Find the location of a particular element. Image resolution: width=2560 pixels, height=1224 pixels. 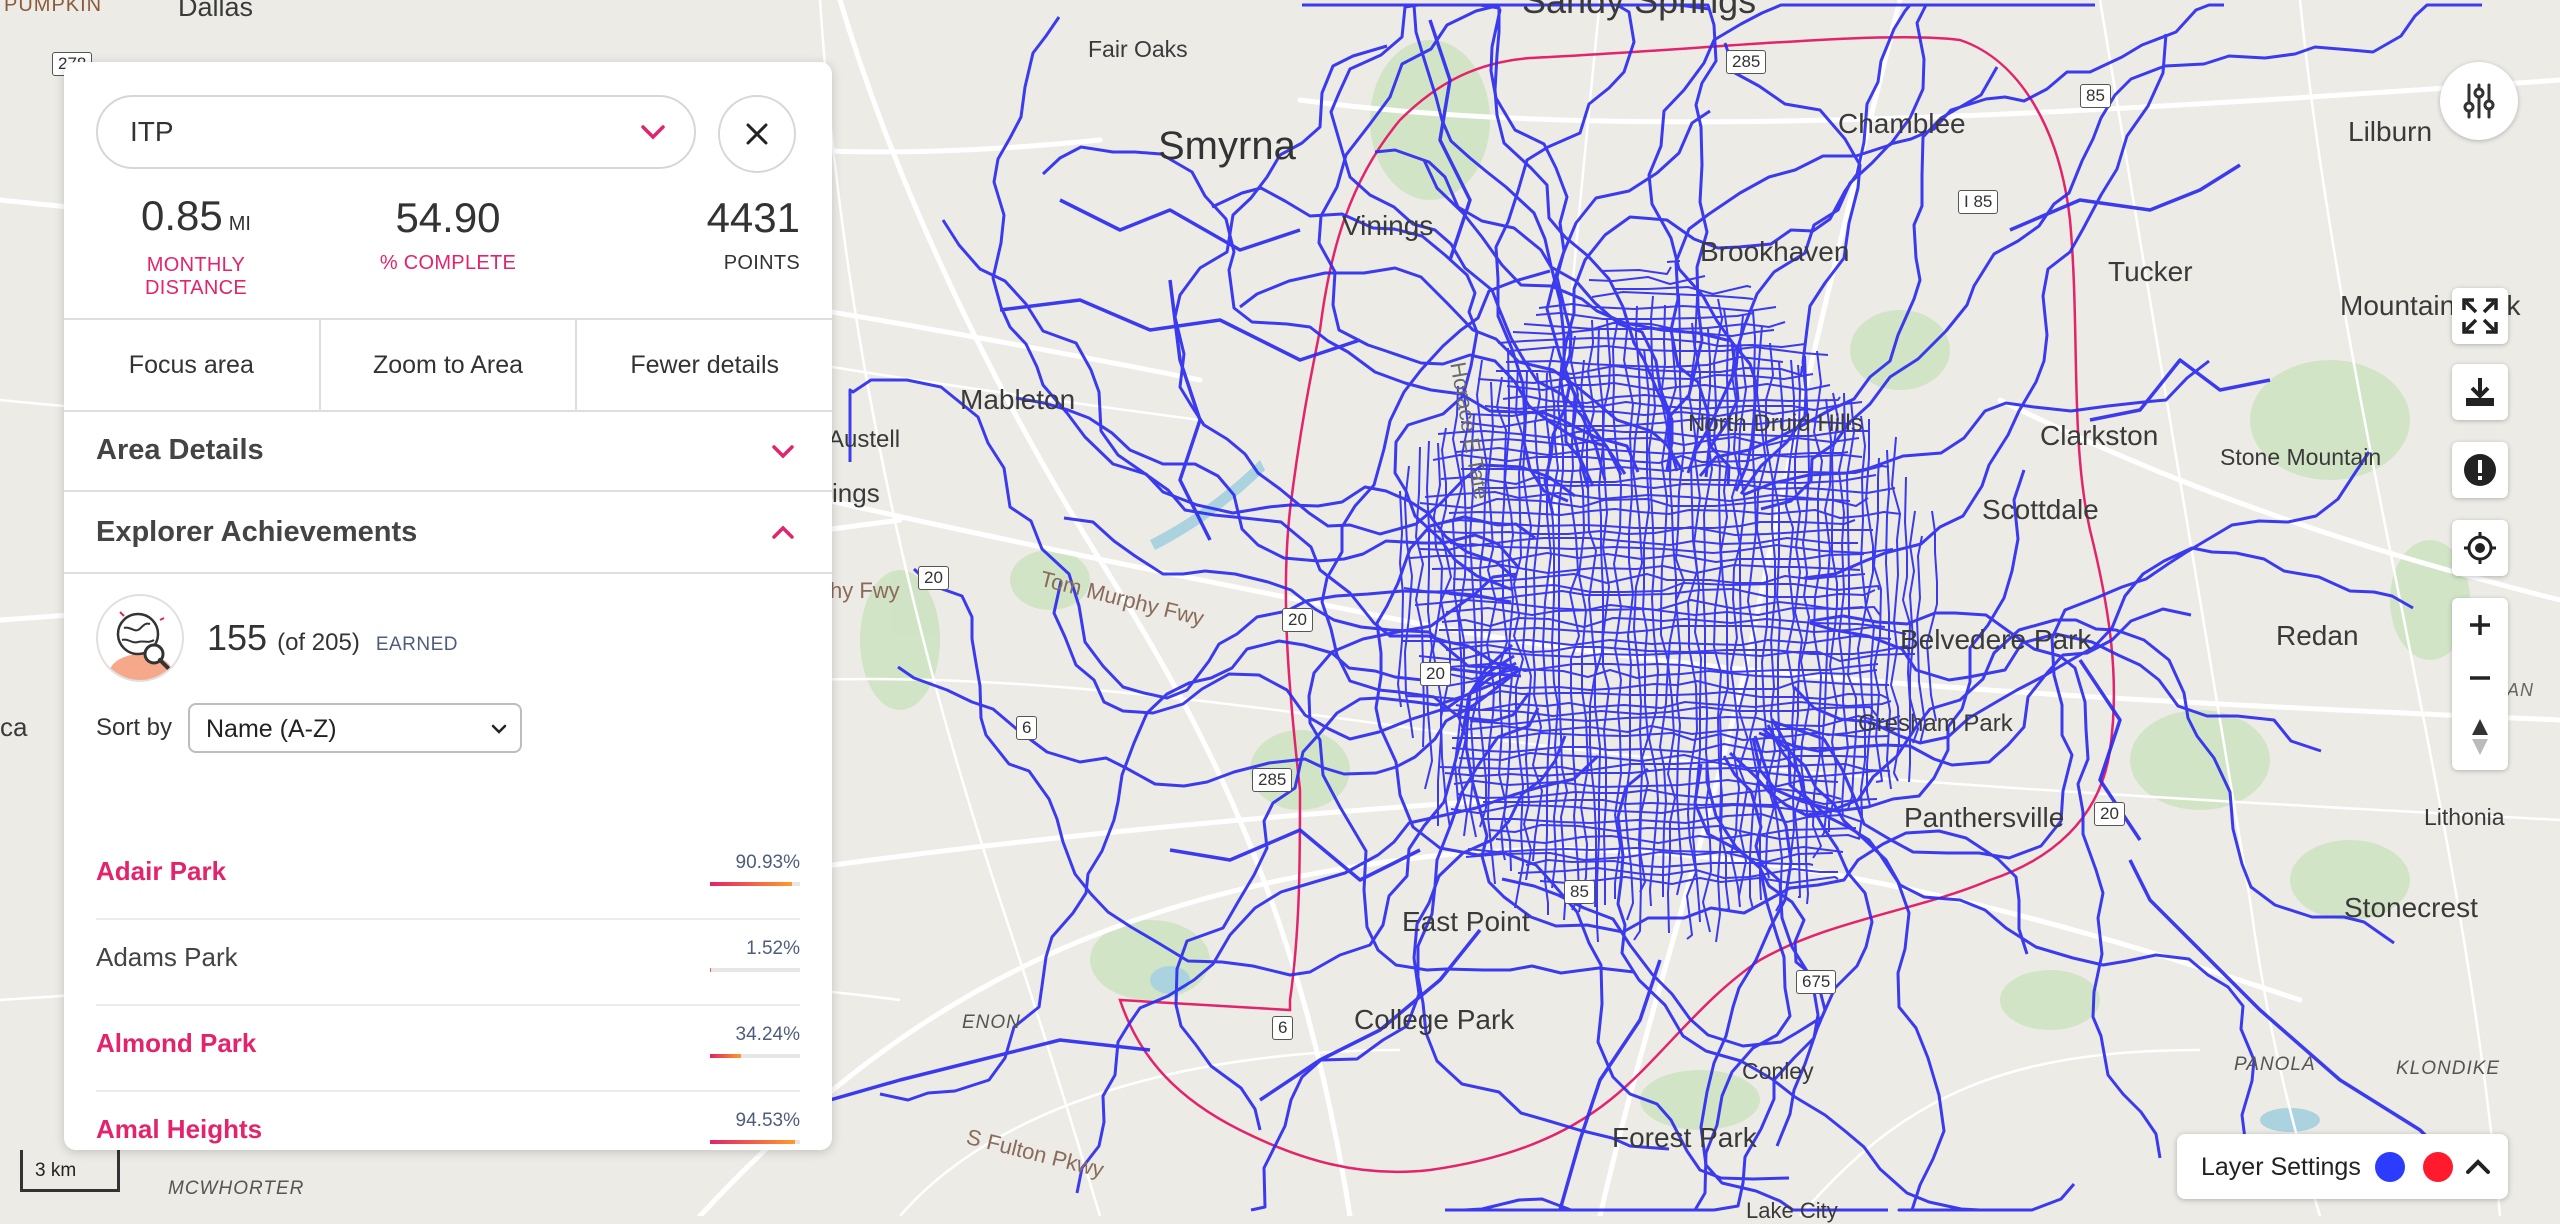

zoom-to-area-button: Zoom to Area is located at coordinates (449, 365).